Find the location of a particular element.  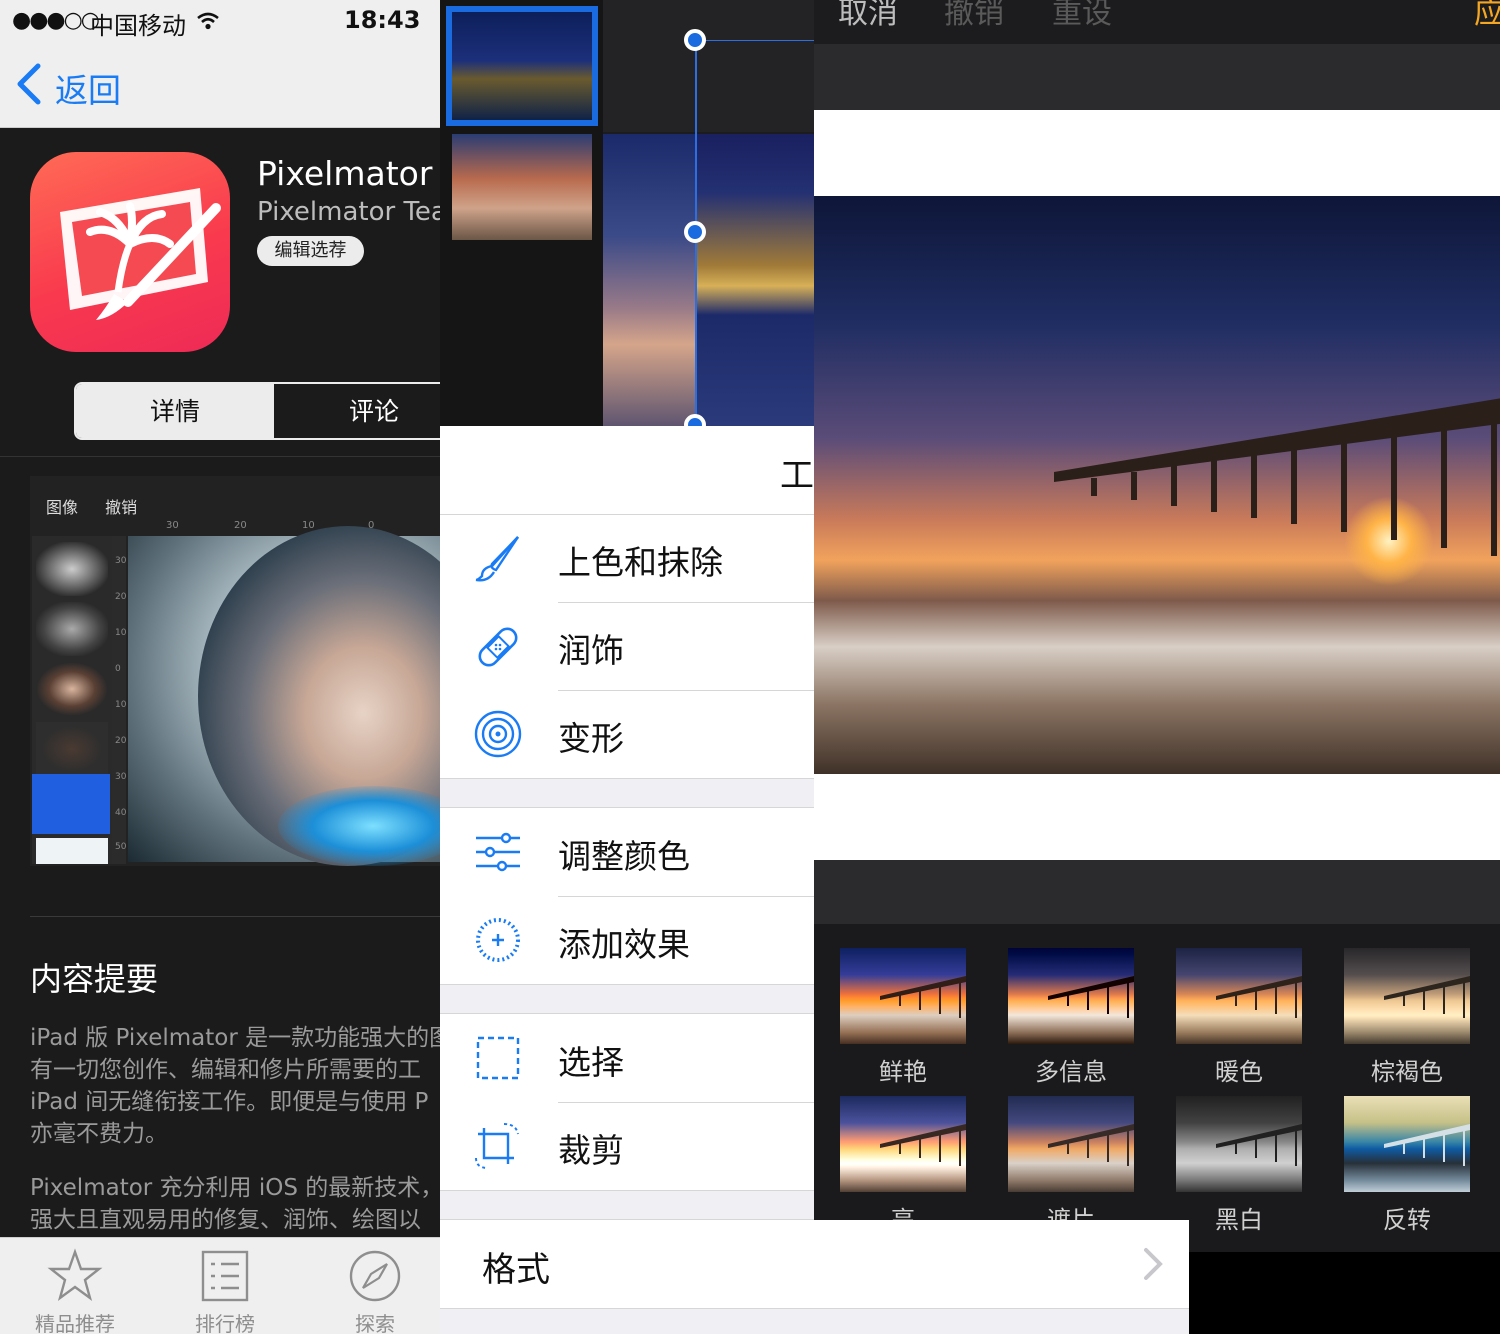

menu-item-retouch: 润饰 is located at coordinates (627, 646).